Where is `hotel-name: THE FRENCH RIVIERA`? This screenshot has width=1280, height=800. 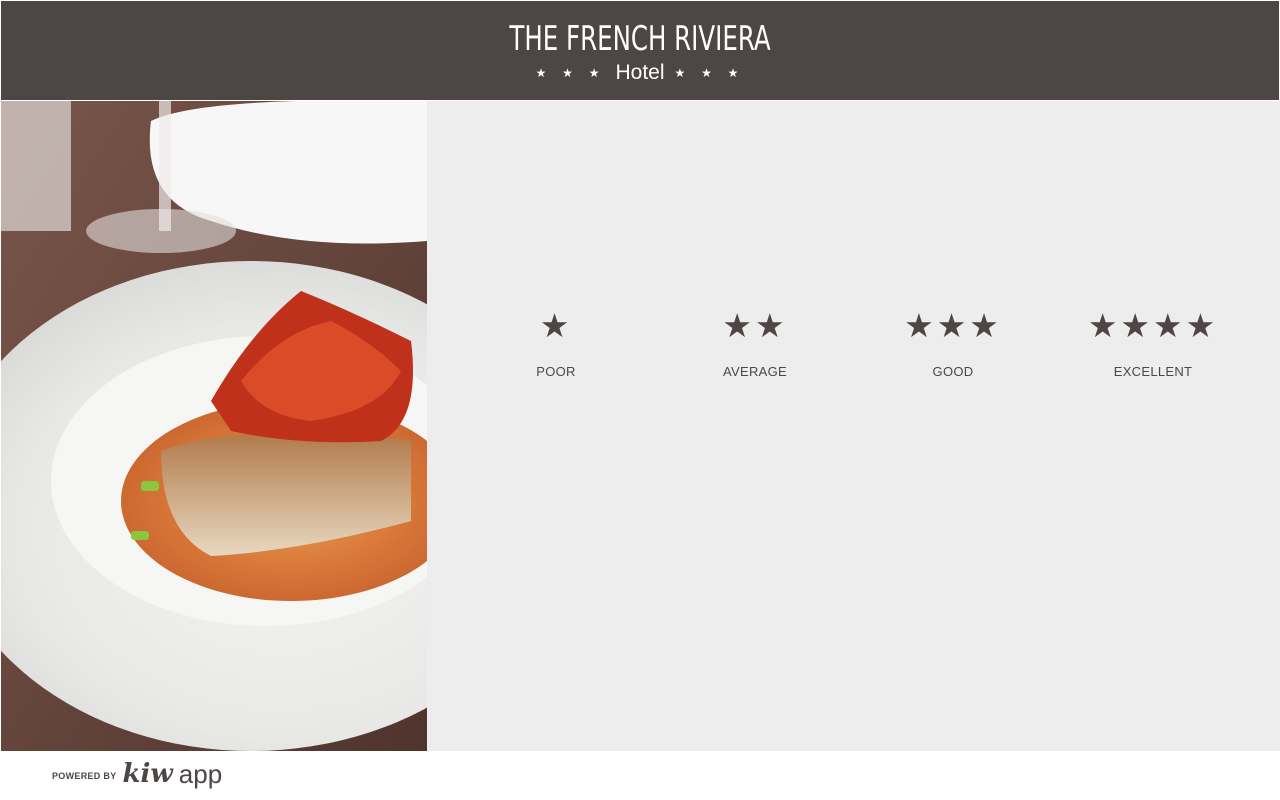 hotel-name: THE FRENCH RIVIERA is located at coordinates (640, 39).